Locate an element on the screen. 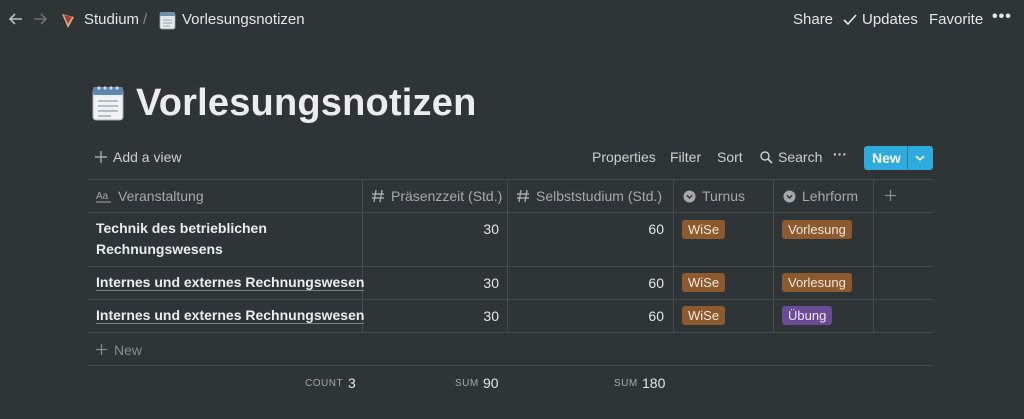 The height and width of the screenshot is (419, 1024). column-header-turnus: Turnus is located at coordinates (714, 196).